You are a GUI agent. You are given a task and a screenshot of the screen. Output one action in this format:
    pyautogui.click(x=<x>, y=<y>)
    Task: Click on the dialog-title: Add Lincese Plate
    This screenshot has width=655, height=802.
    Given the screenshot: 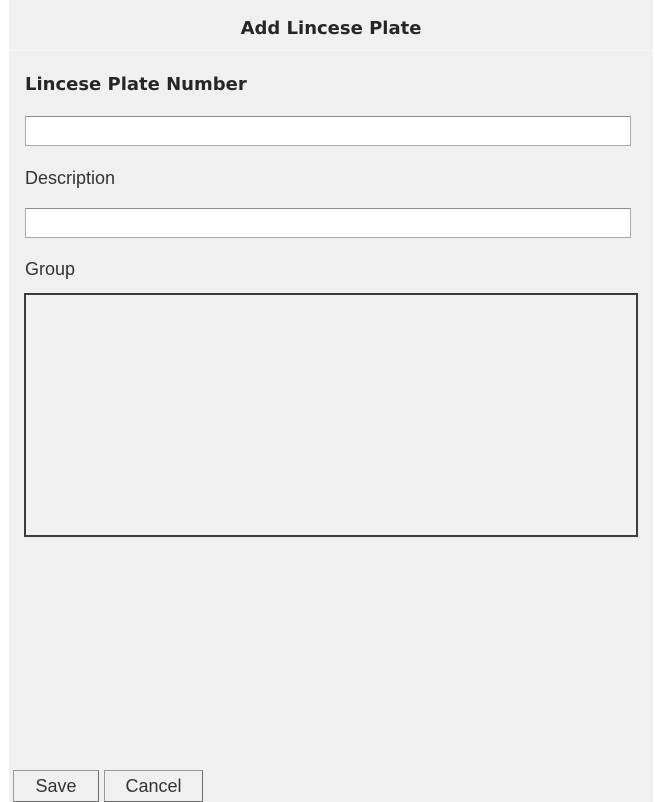 What is the action you would take?
    pyautogui.click(x=331, y=28)
    